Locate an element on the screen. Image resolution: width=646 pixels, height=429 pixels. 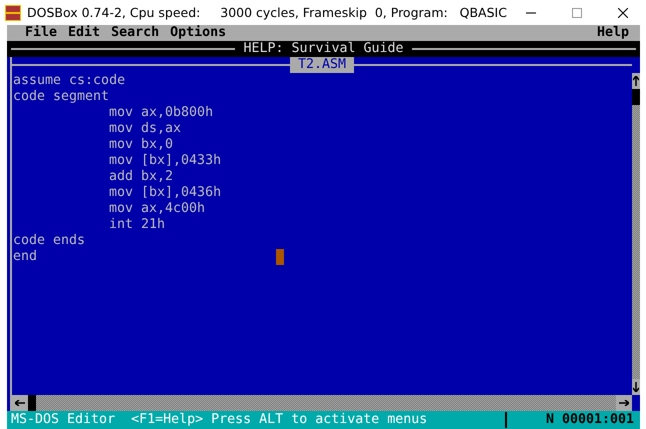
code-line: mov [bx],0436h is located at coordinates (165, 192).